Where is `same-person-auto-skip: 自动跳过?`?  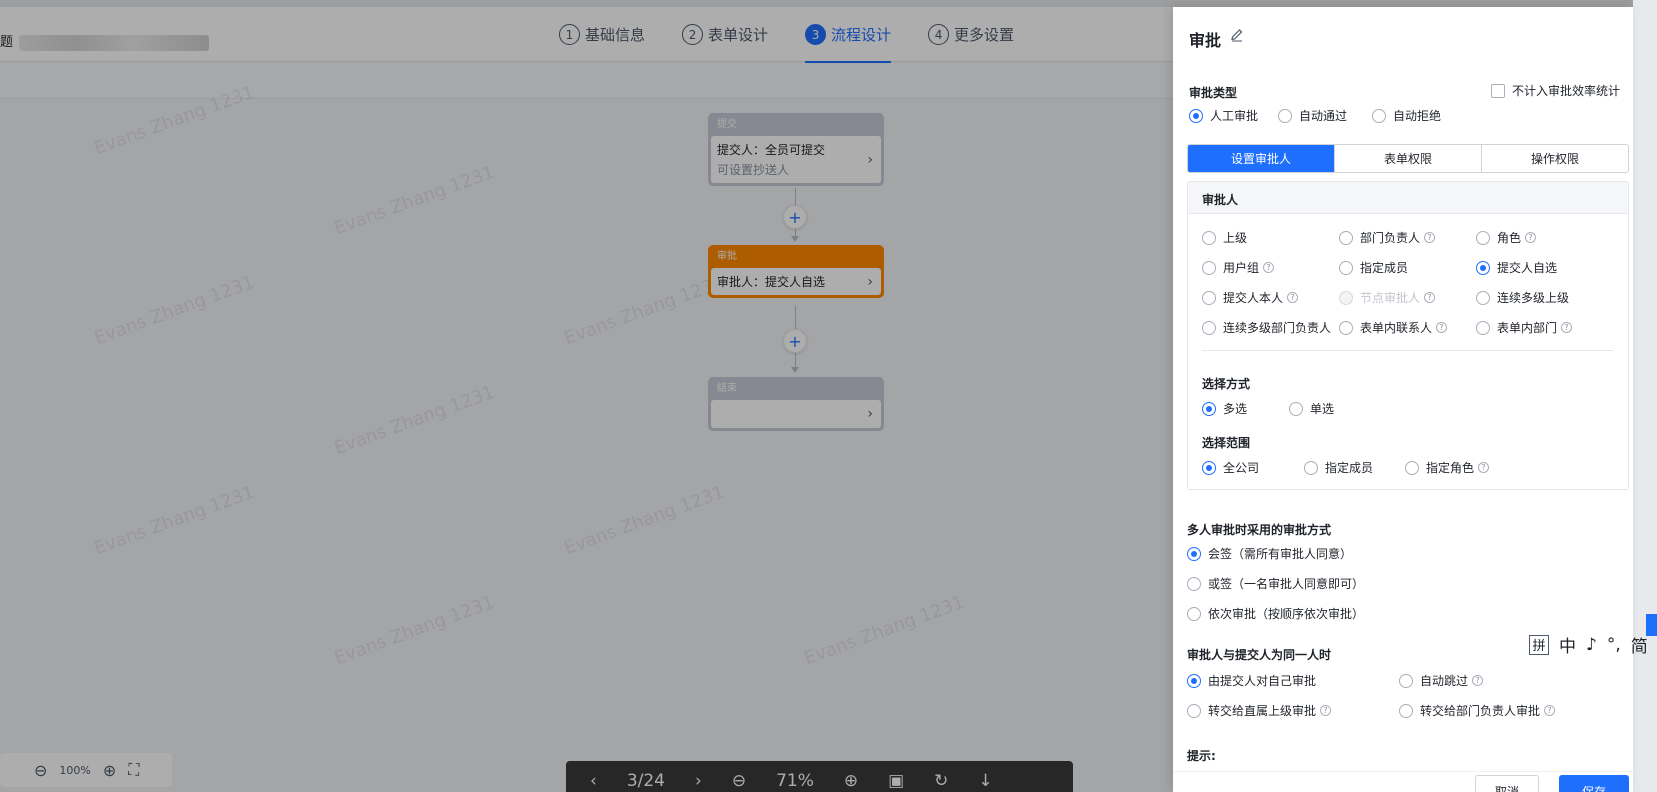
same-person-auto-skip: 自动跳过? is located at coordinates (1441, 680).